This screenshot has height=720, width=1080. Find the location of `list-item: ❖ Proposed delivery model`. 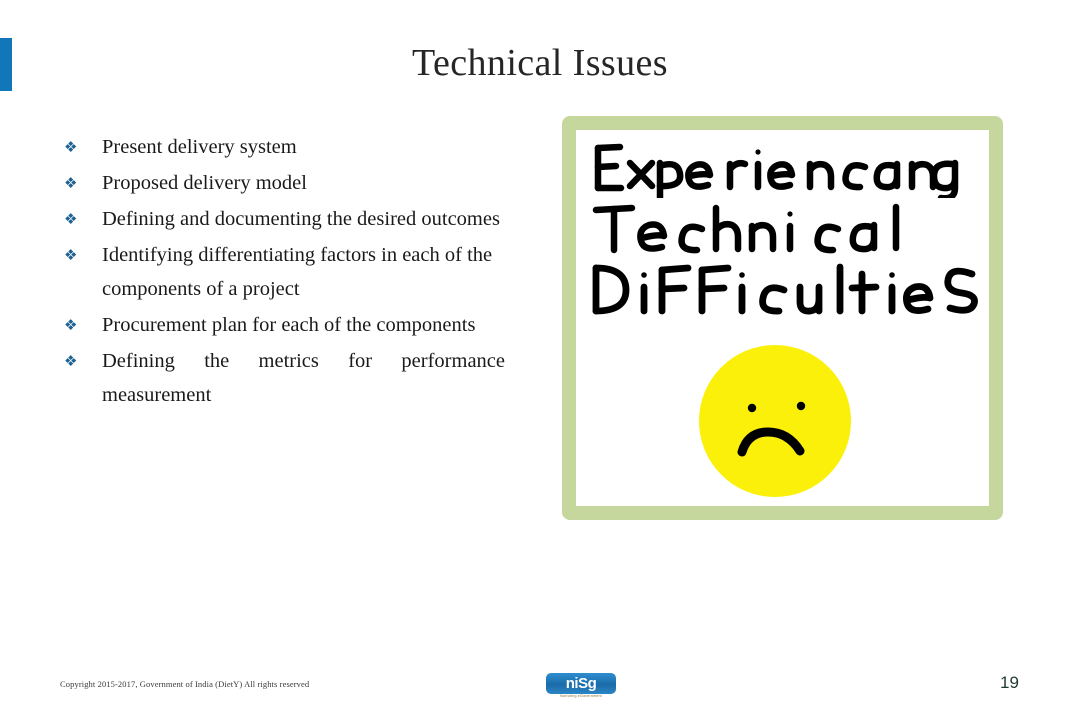

list-item: ❖ Proposed delivery model is located at coordinates (282, 183).